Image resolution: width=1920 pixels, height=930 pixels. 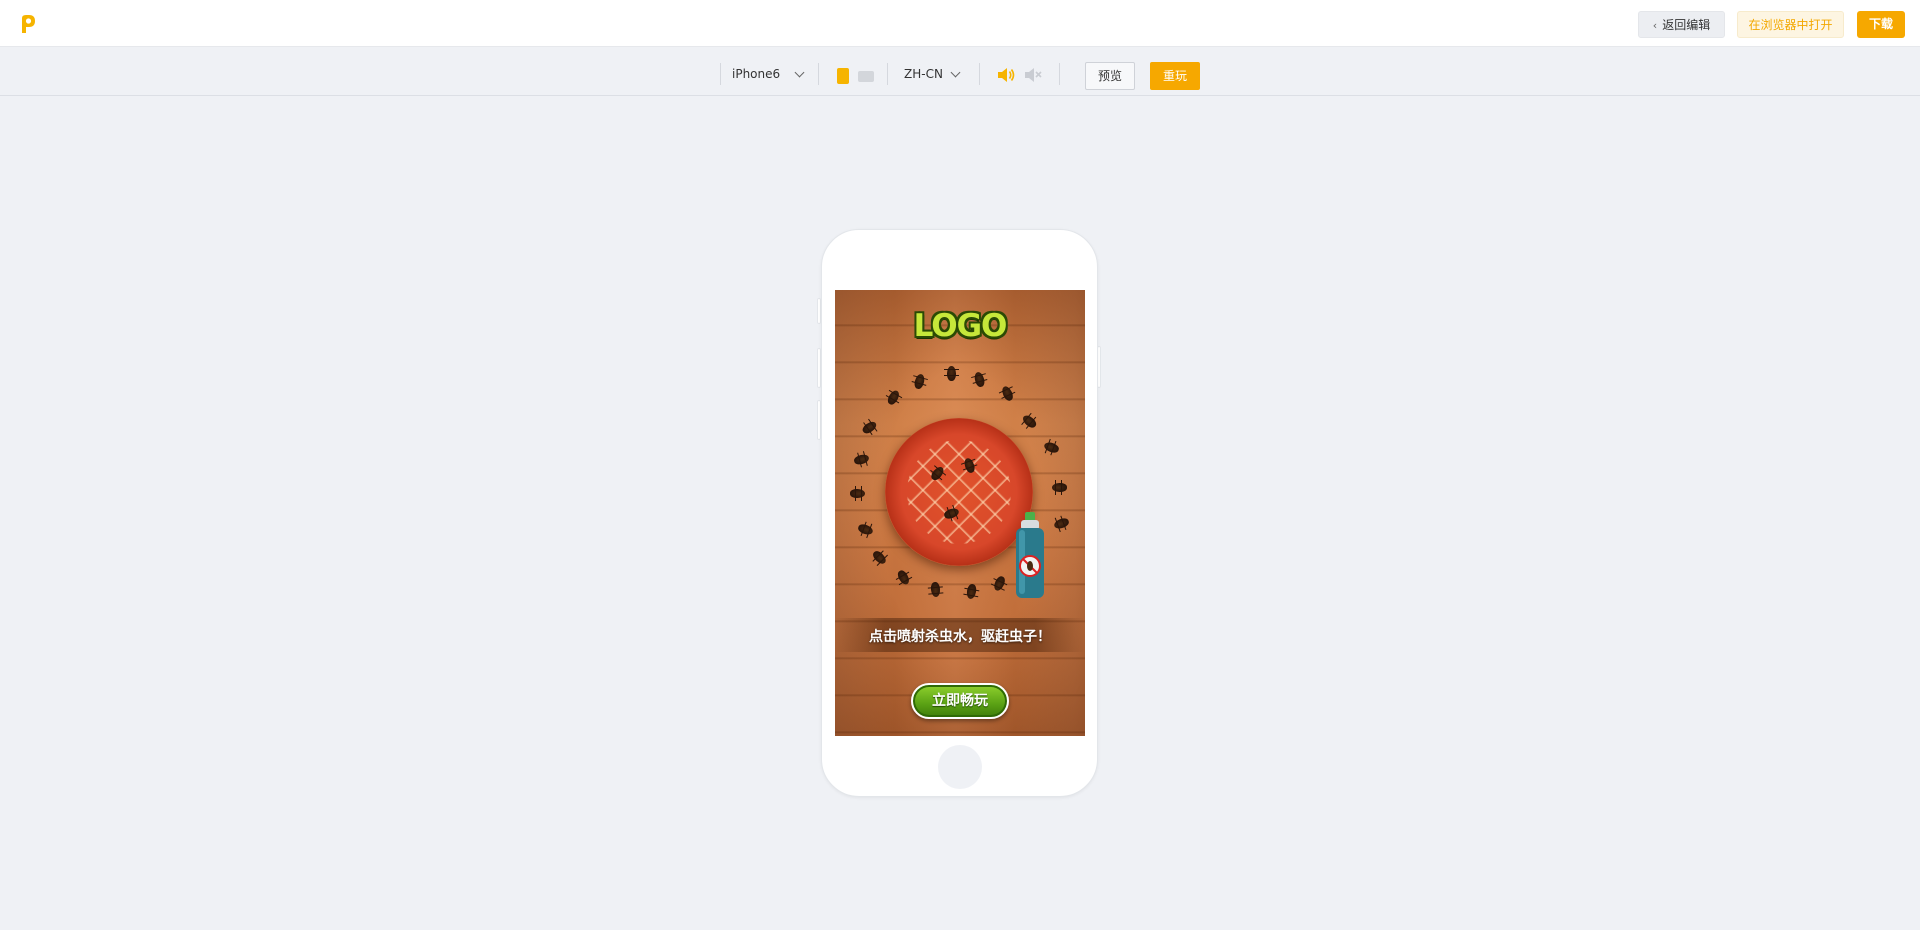 What do you see at coordinates (843, 76) in the screenshot?
I see `portrait-icon` at bounding box center [843, 76].